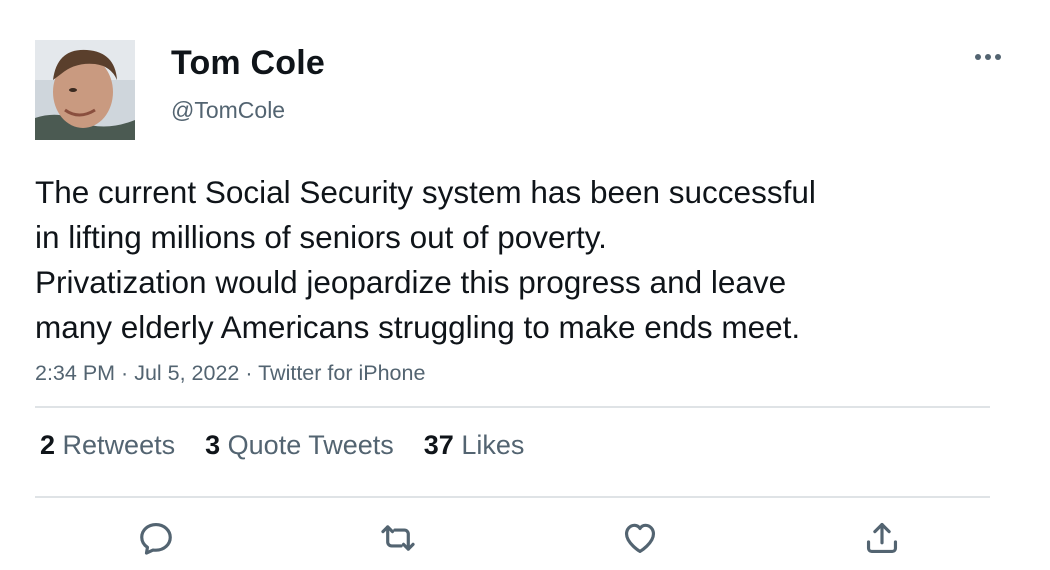 Image resolution: width=1050 pixels, height=570 pixels. What do you see at coordinates (119, 445) in the screenshot?
I see `retweets-label: Retweets` at bounding box center [119, 445].